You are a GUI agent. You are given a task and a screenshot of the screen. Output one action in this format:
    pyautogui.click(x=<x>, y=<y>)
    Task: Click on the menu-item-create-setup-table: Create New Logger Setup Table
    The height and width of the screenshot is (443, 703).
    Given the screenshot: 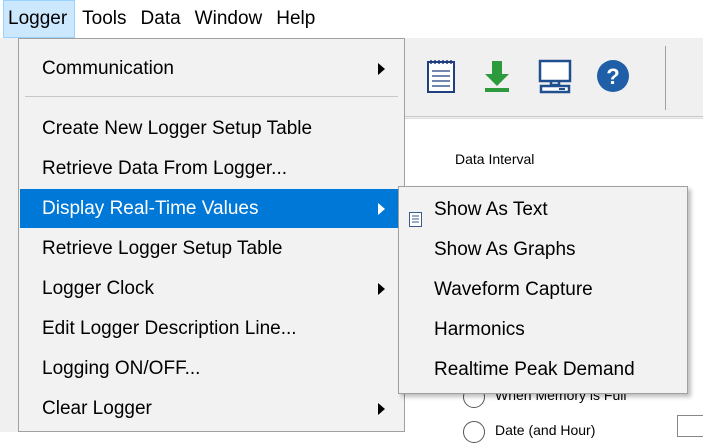 What is the action you would take?
    pyautogui.click(x=211, y=128)
    